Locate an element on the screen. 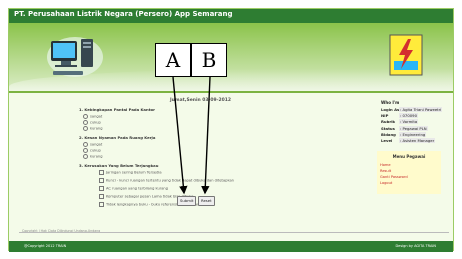 The width and height of the screenshot is (462, 259). footer-copyright: @Copyright 2012 TRAIN is located at coordinates (45, 246).